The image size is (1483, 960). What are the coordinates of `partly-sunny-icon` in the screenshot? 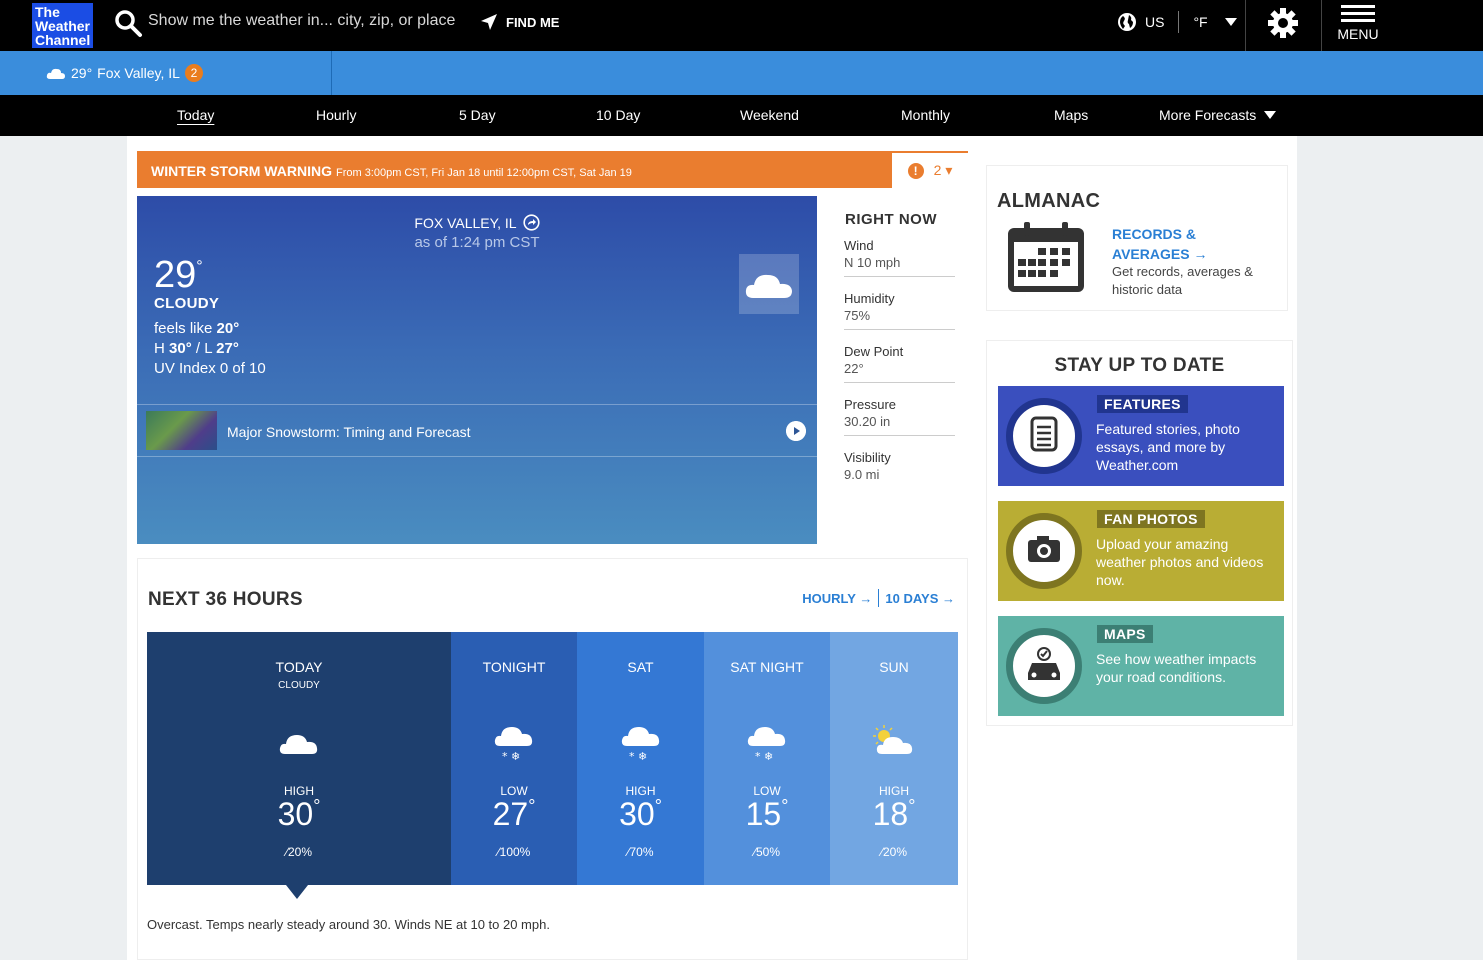 It's located at (893, 739).